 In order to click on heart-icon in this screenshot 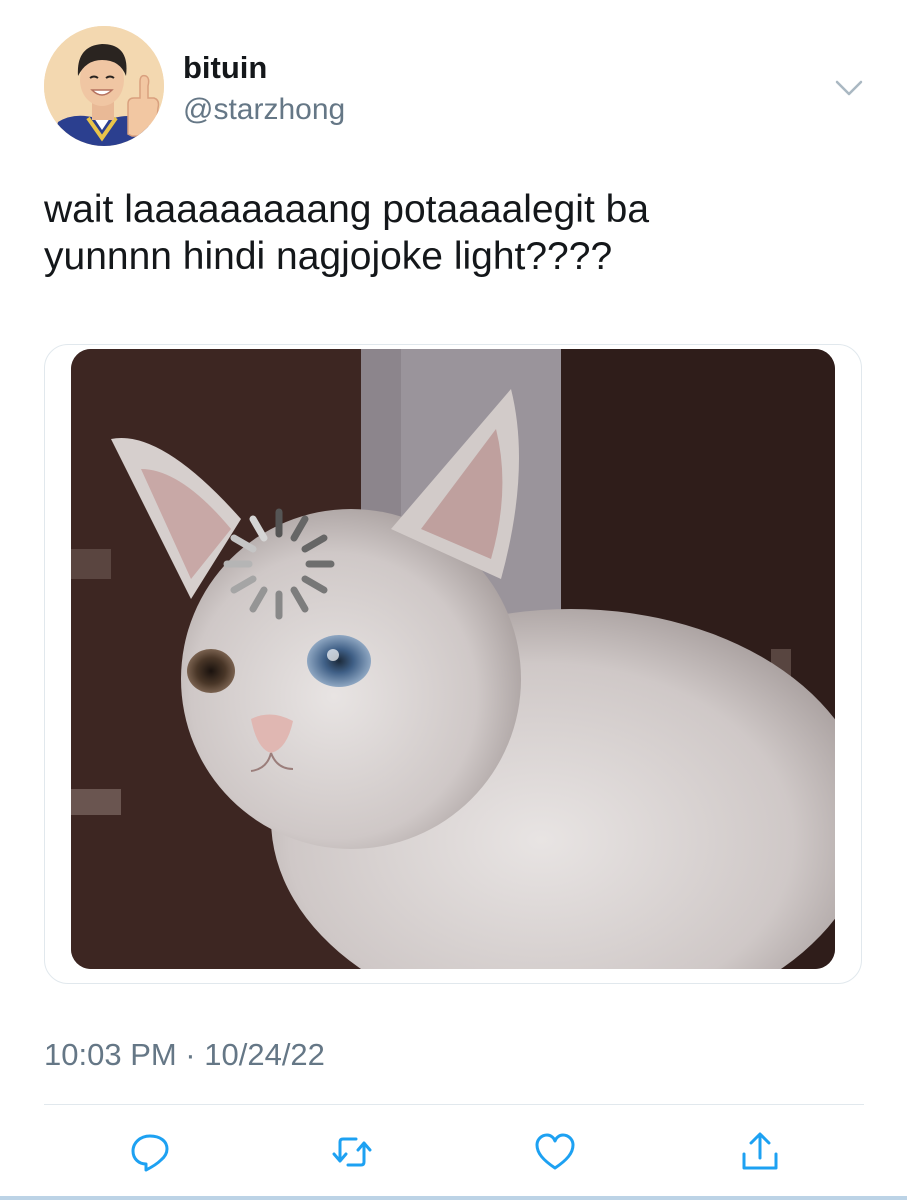, I will do `click(555, 1151)`.